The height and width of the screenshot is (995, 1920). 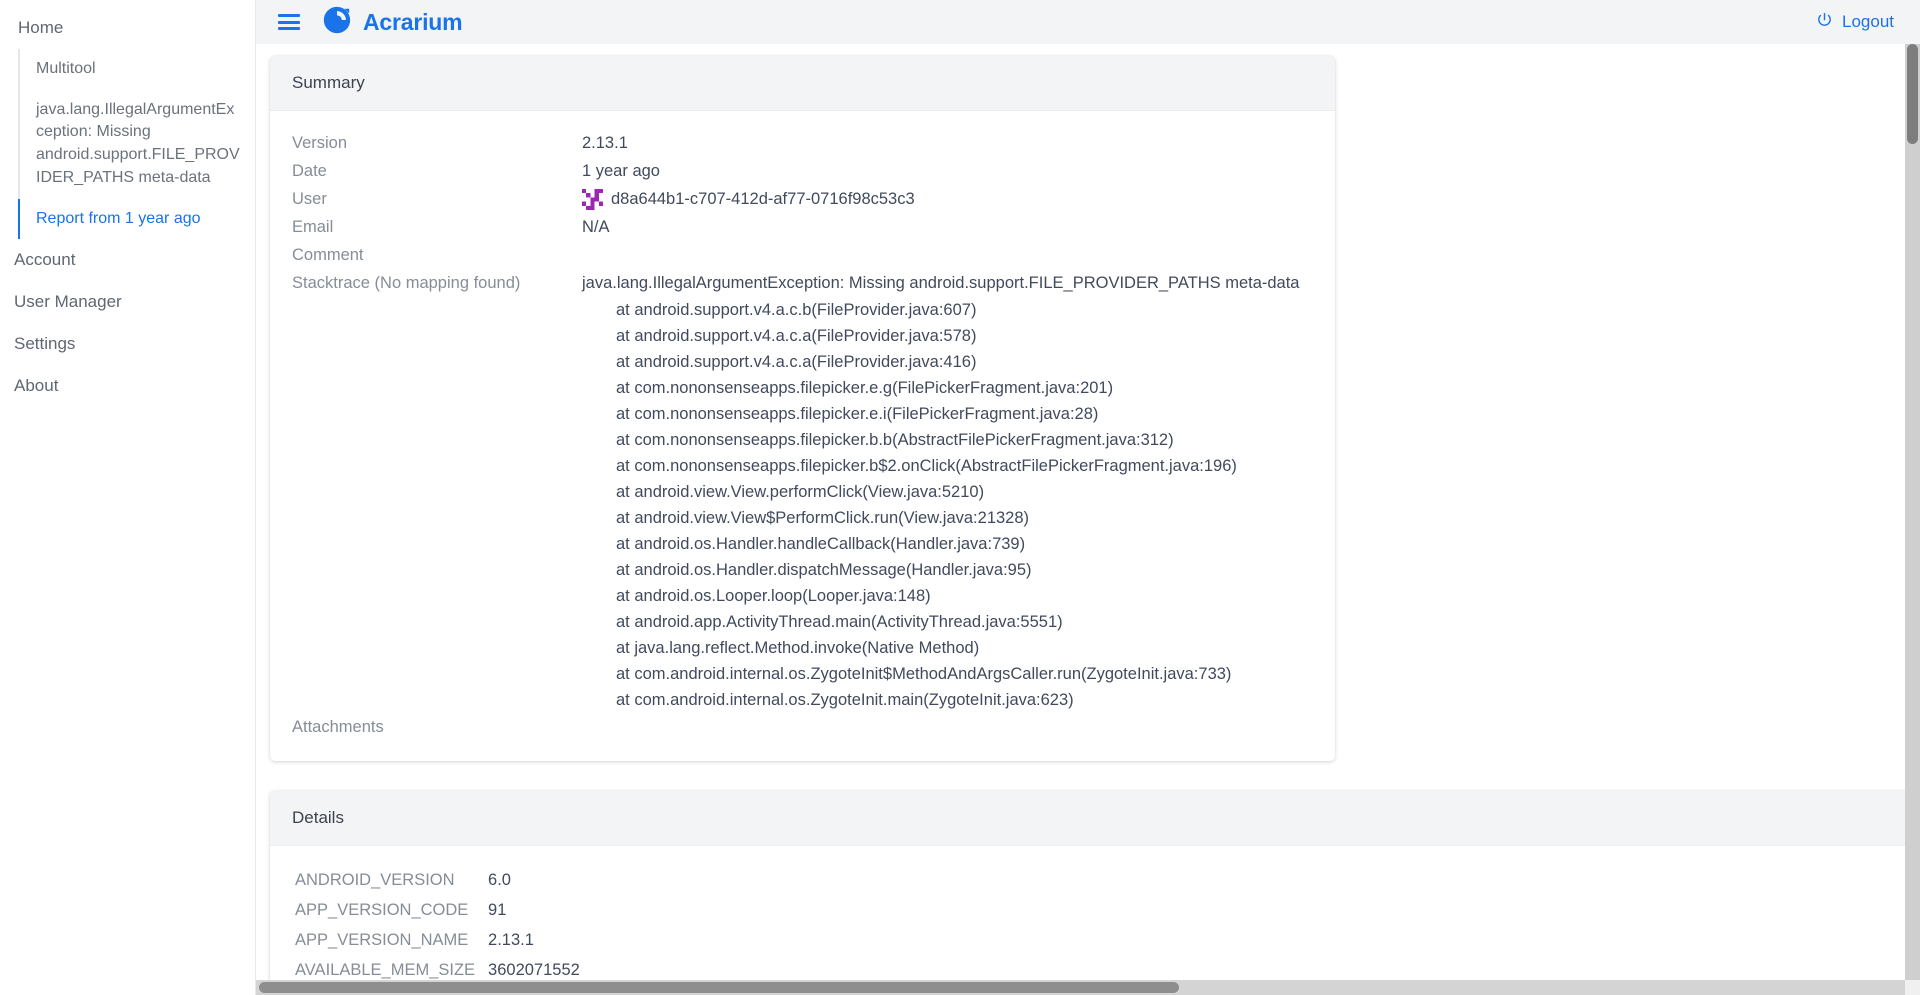 I want to click on vertical-scrollbar-thumb, so click(x=1912, y=94).